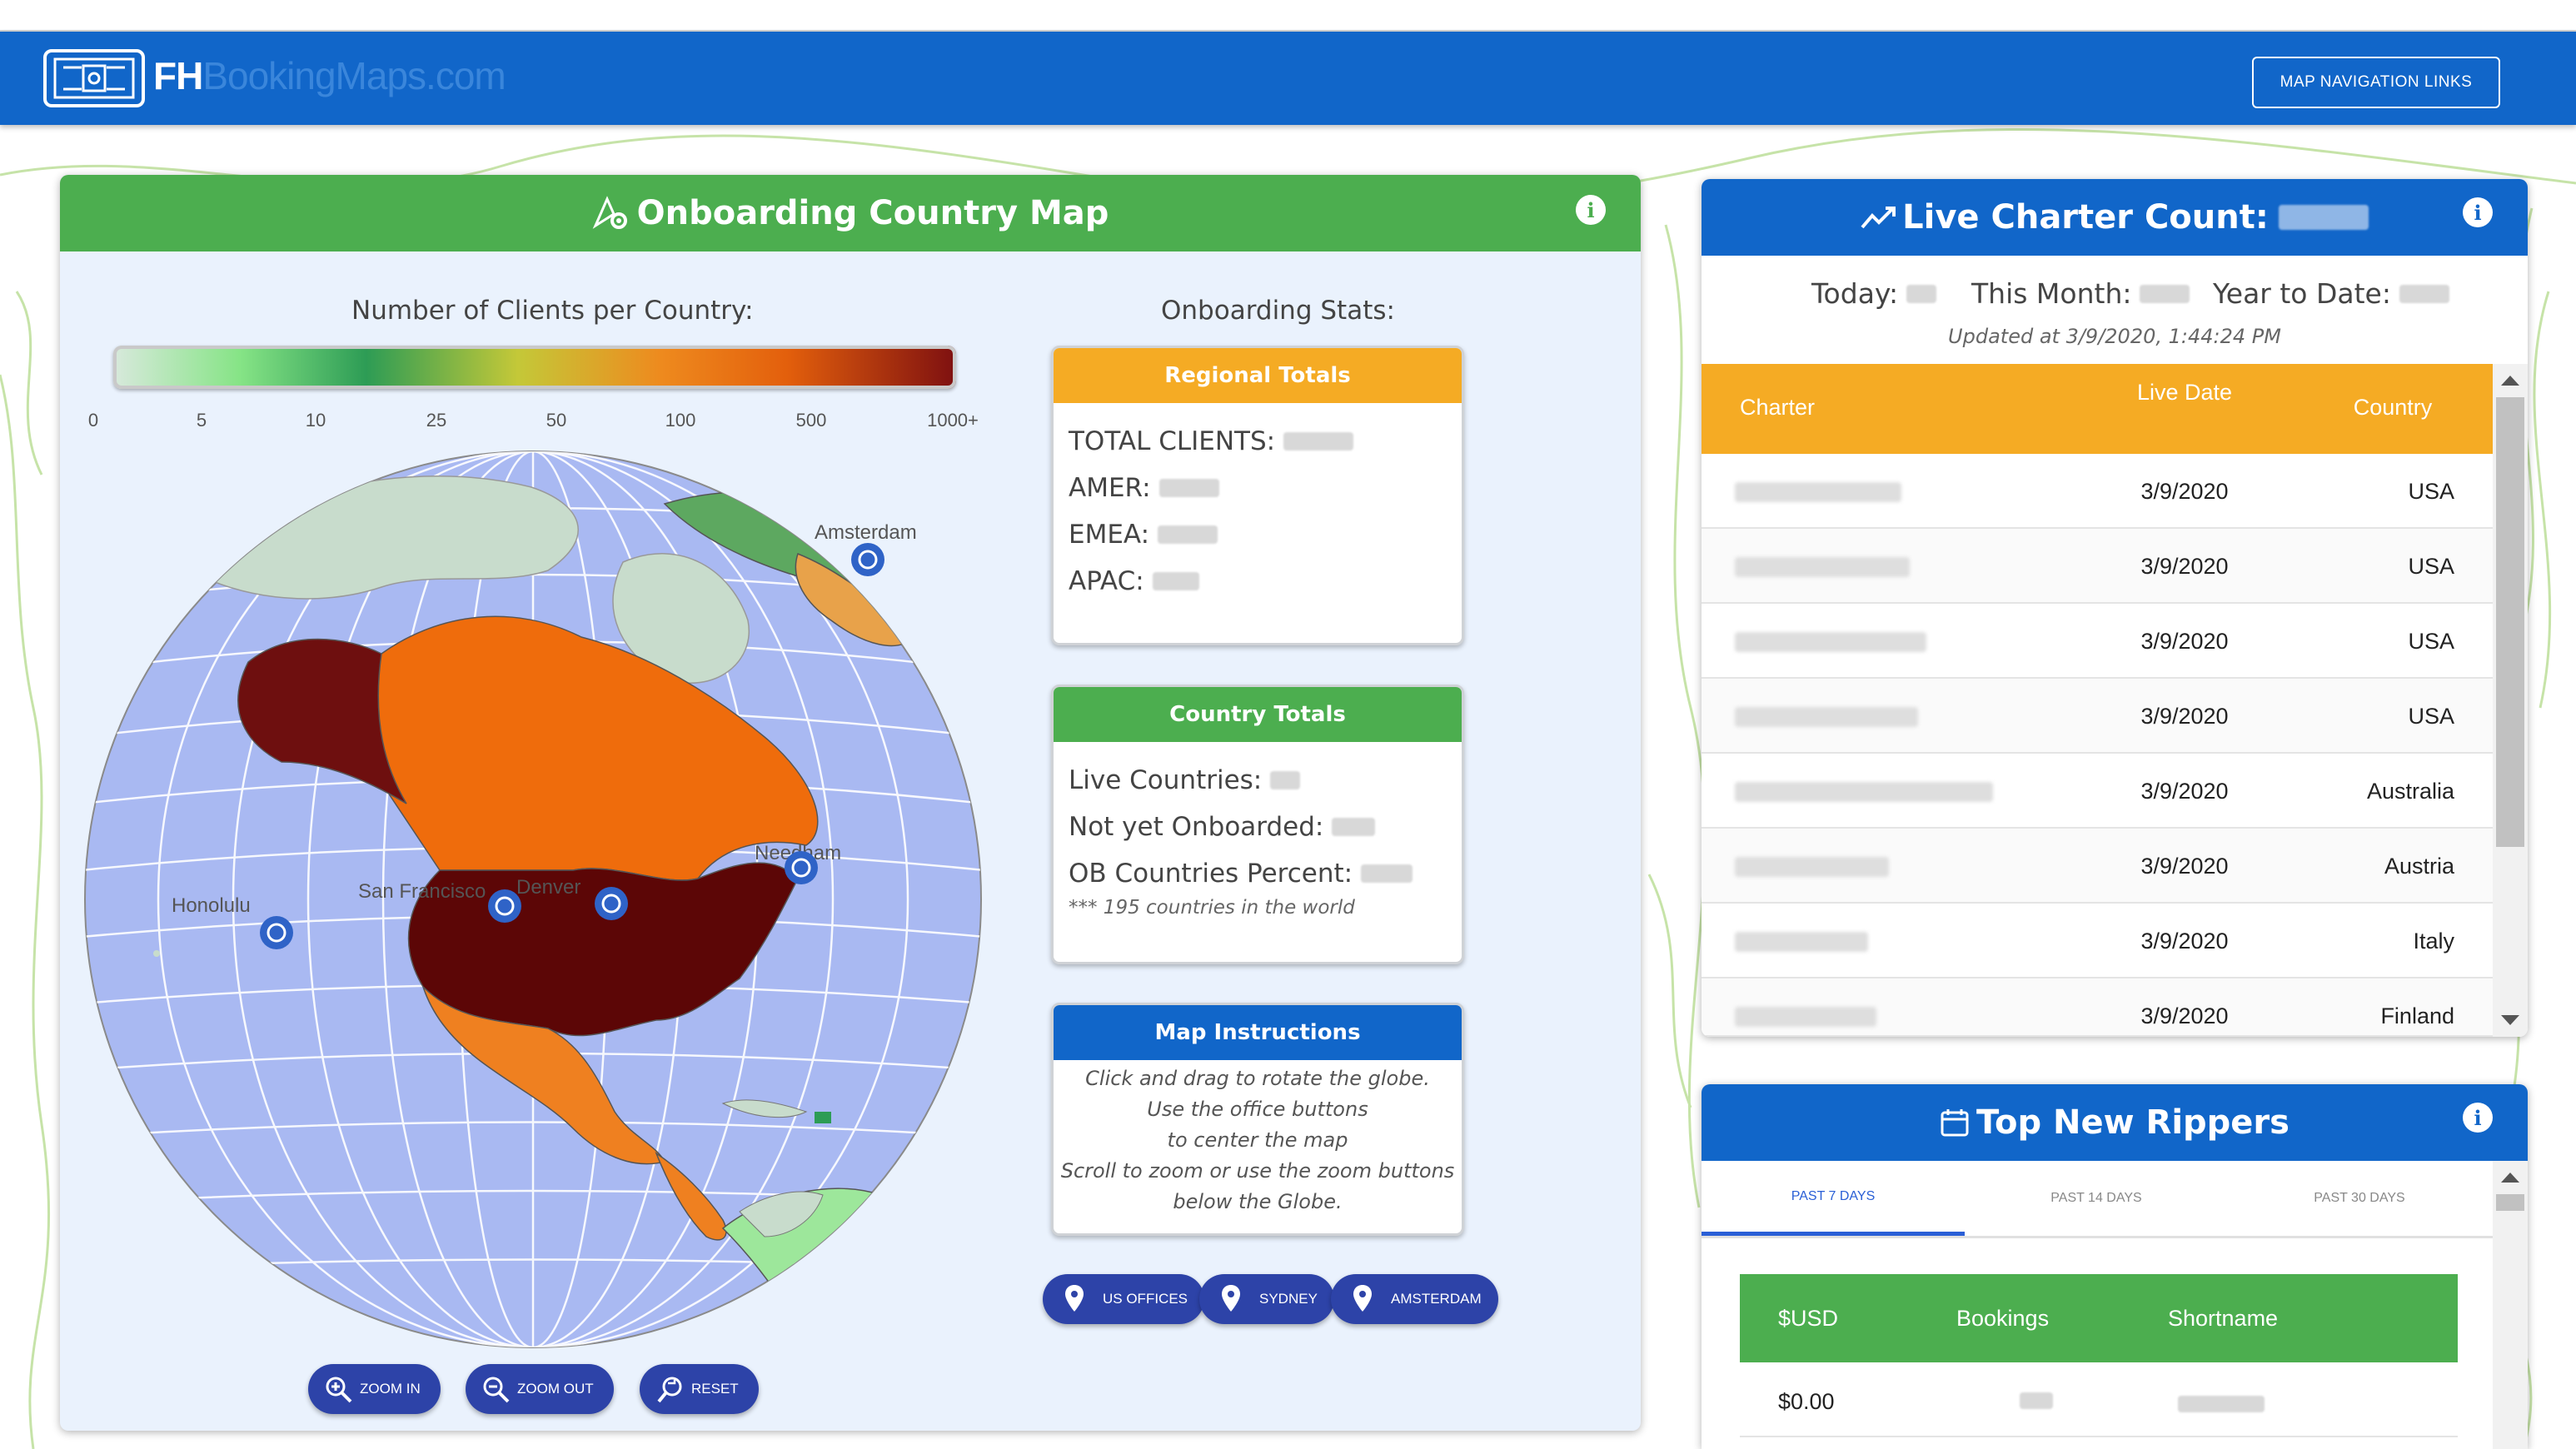 The image size is (2576, 1449). I want to click on country-cell: Austria, so click(2419, 866).